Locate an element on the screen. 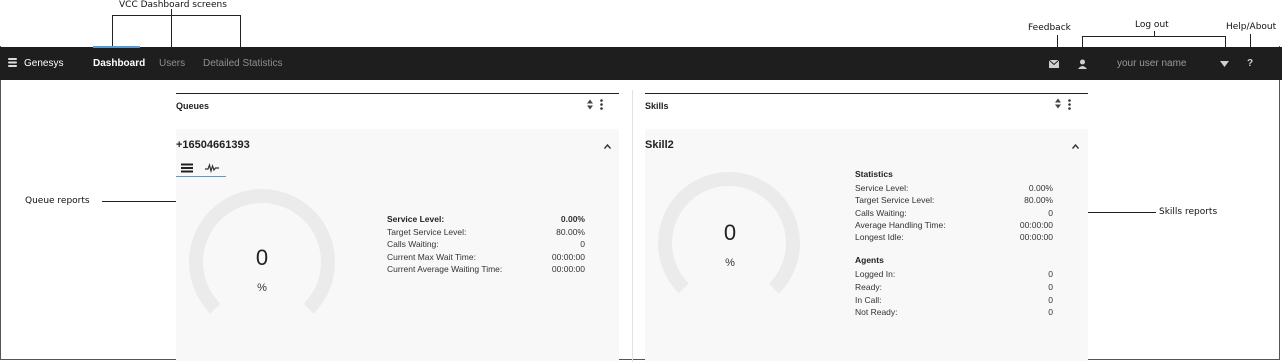 This screenshot has width=1282, height=362. caret-down-icon is located at coordinates (1224, 64).